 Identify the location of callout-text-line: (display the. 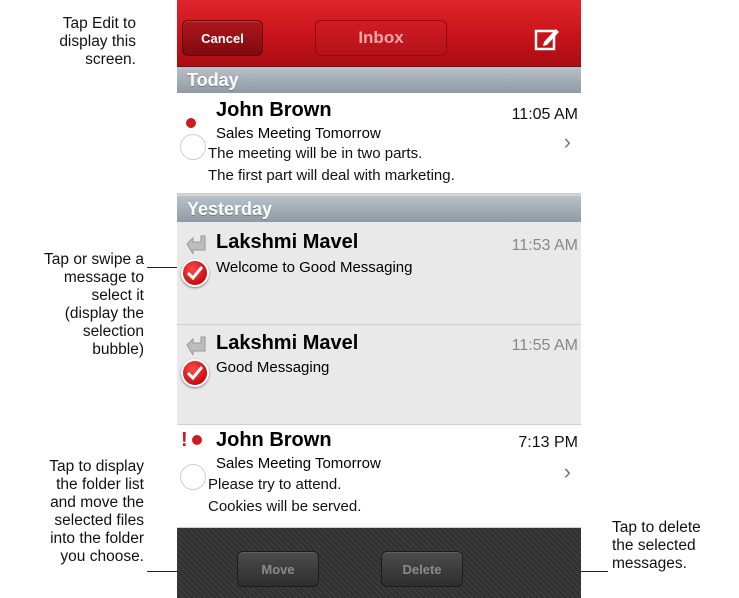
(104, 313).